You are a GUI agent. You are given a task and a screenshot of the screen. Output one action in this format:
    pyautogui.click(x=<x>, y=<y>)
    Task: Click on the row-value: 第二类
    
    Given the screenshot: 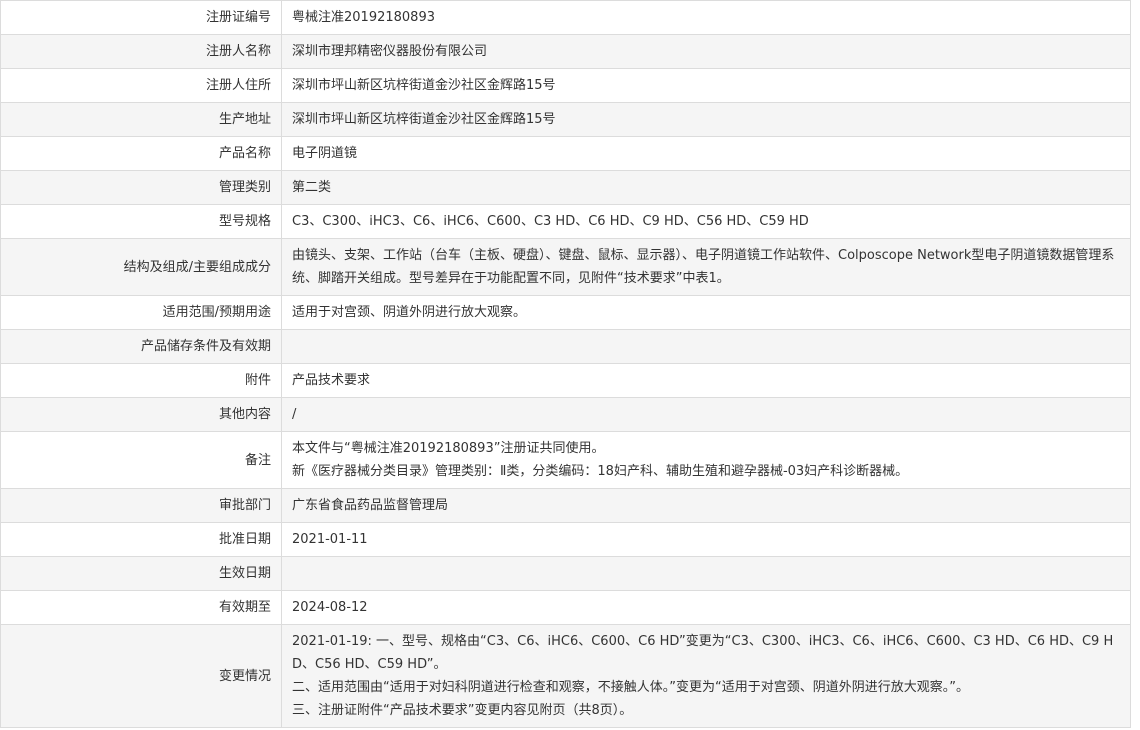 What is the action you would take?
    pyautogui.click(x=706, y=187)
    